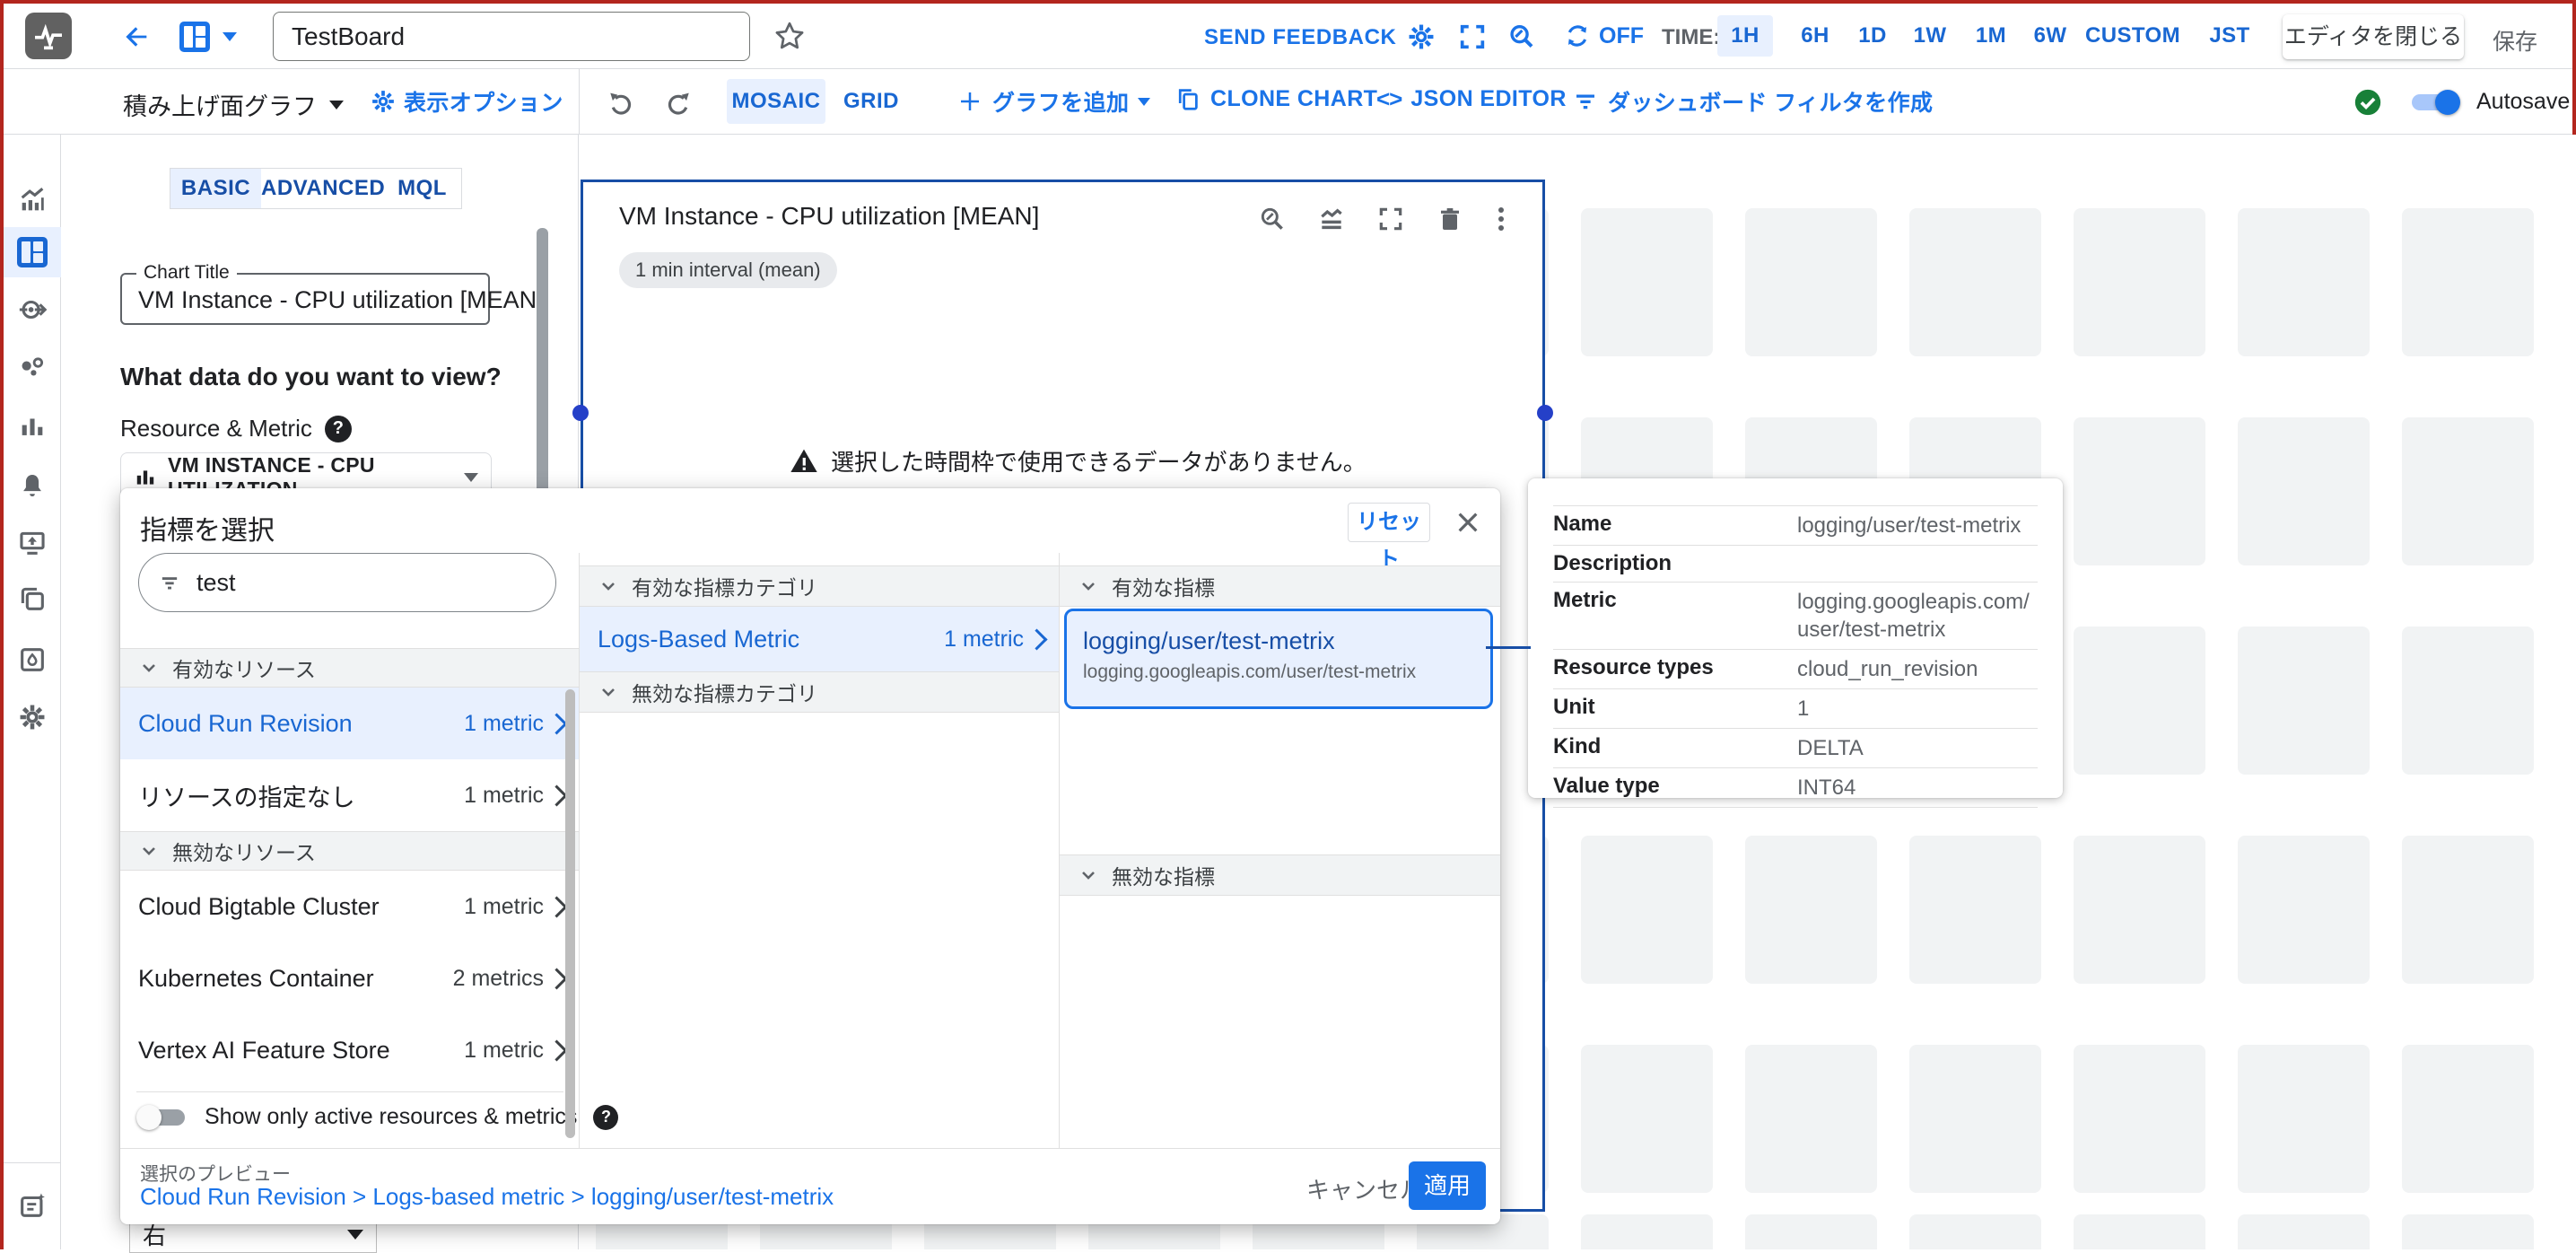 The image size is (2576, 1253). Describe the element at coordinates (1450, 219) in the screenshot. I see `delete-icon` at that location.